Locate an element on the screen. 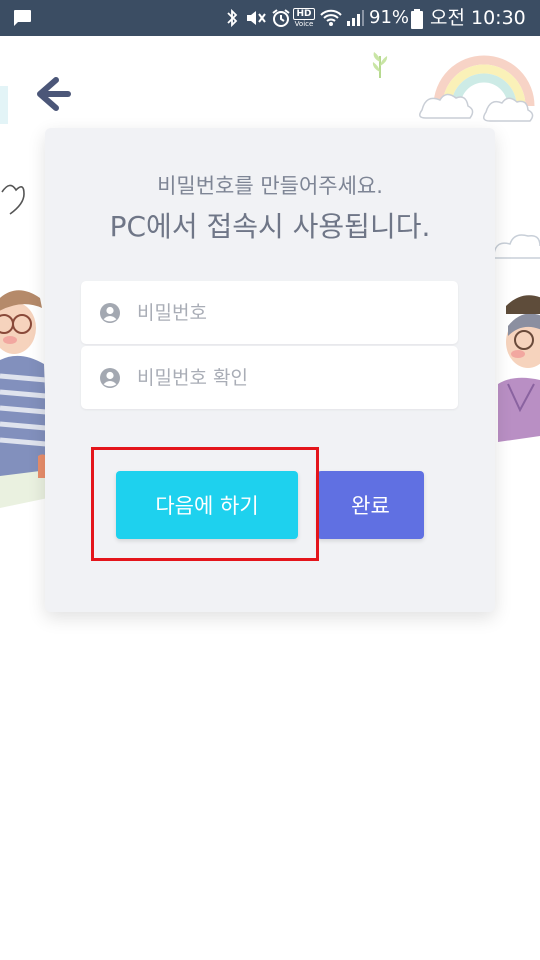 The width and height of the screenshot is (540, 960). card-subtitle: 비밀번호를 만들어주세요. is located at coordinates (270, 186).